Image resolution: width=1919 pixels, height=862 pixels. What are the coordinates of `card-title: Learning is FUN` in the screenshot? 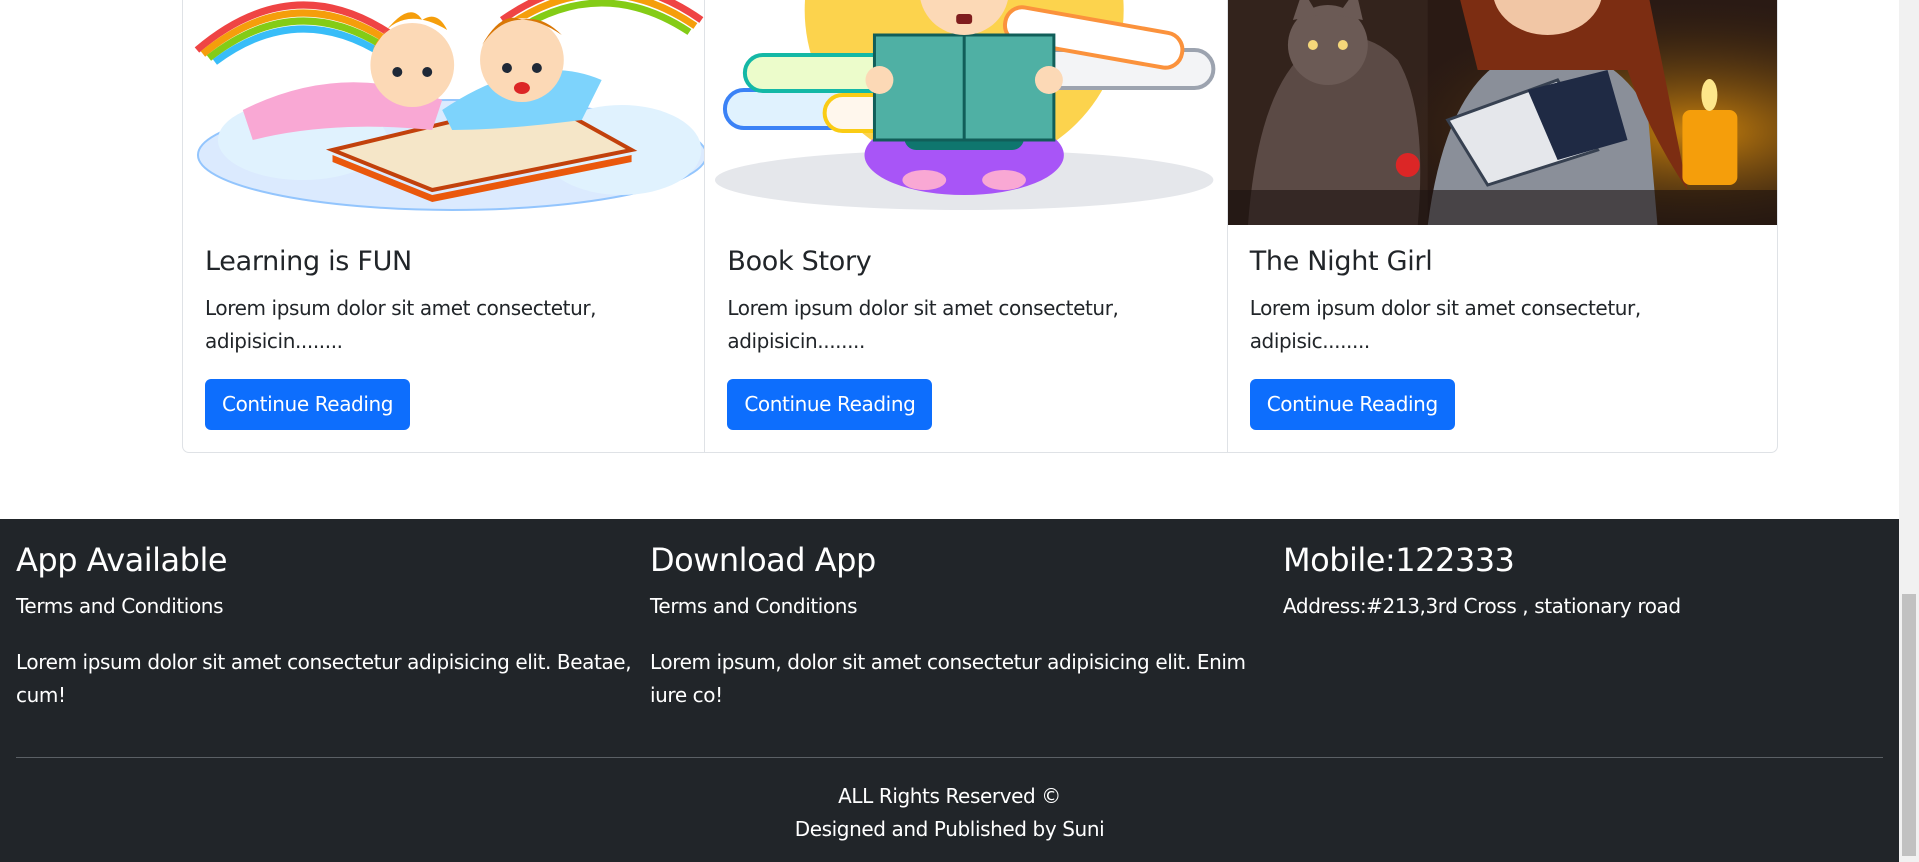 It's located at (308, 261).